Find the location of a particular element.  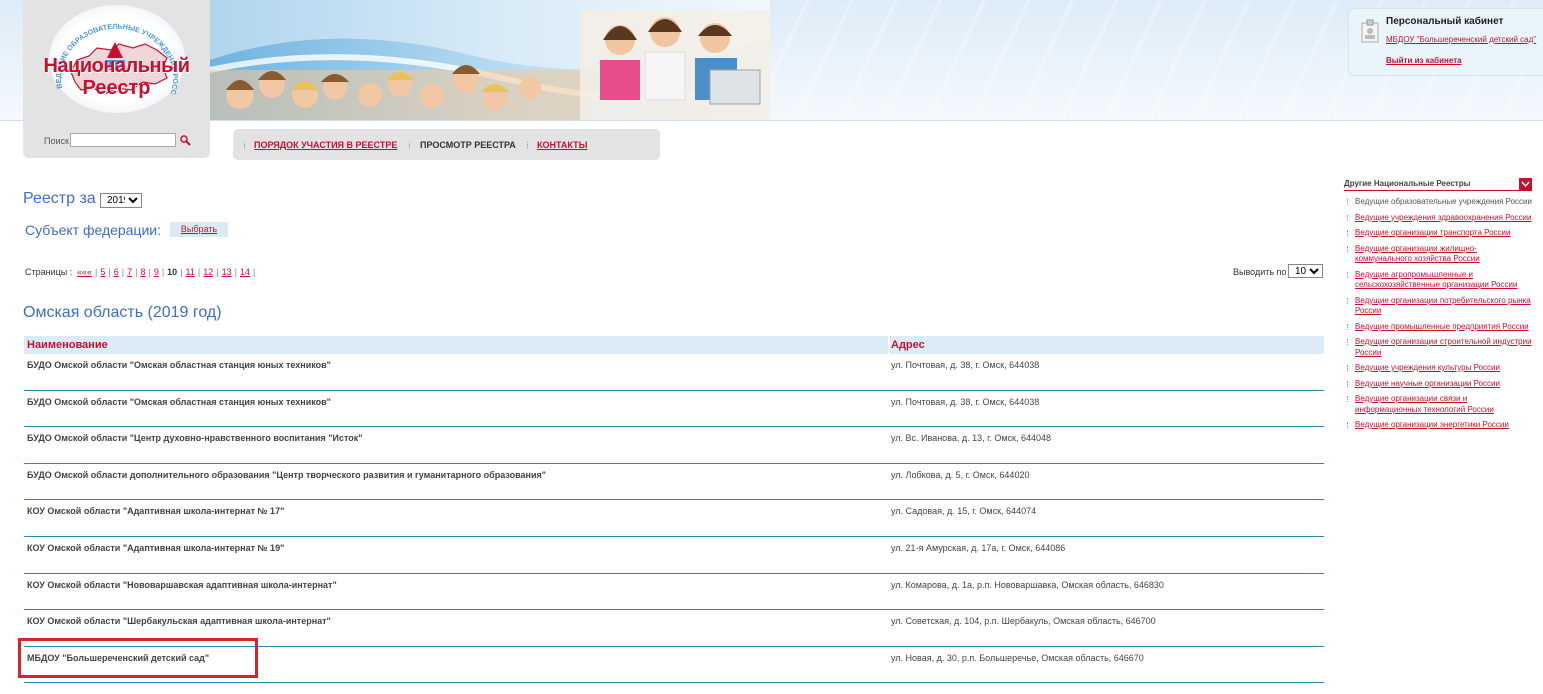

pagination-page: 9 is located at coordinates (156, 272).